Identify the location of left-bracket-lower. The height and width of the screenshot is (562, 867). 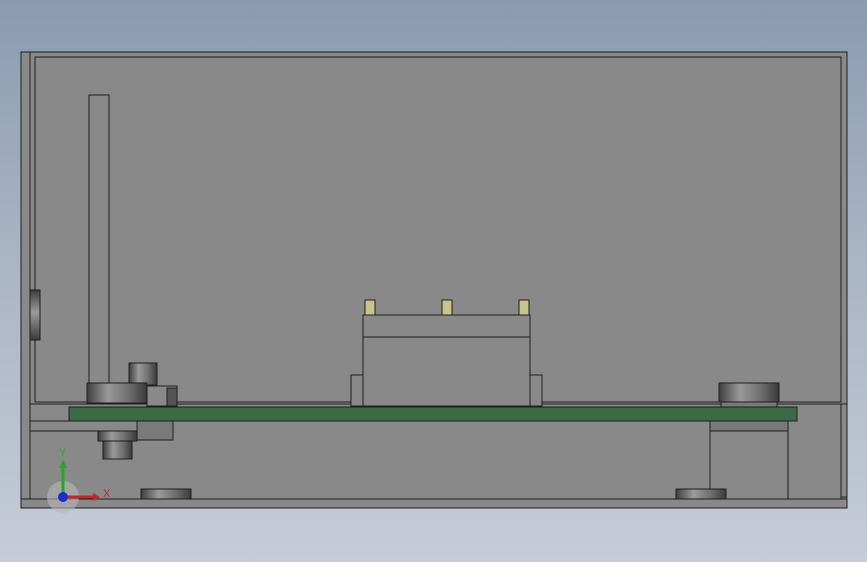
(155, 430).